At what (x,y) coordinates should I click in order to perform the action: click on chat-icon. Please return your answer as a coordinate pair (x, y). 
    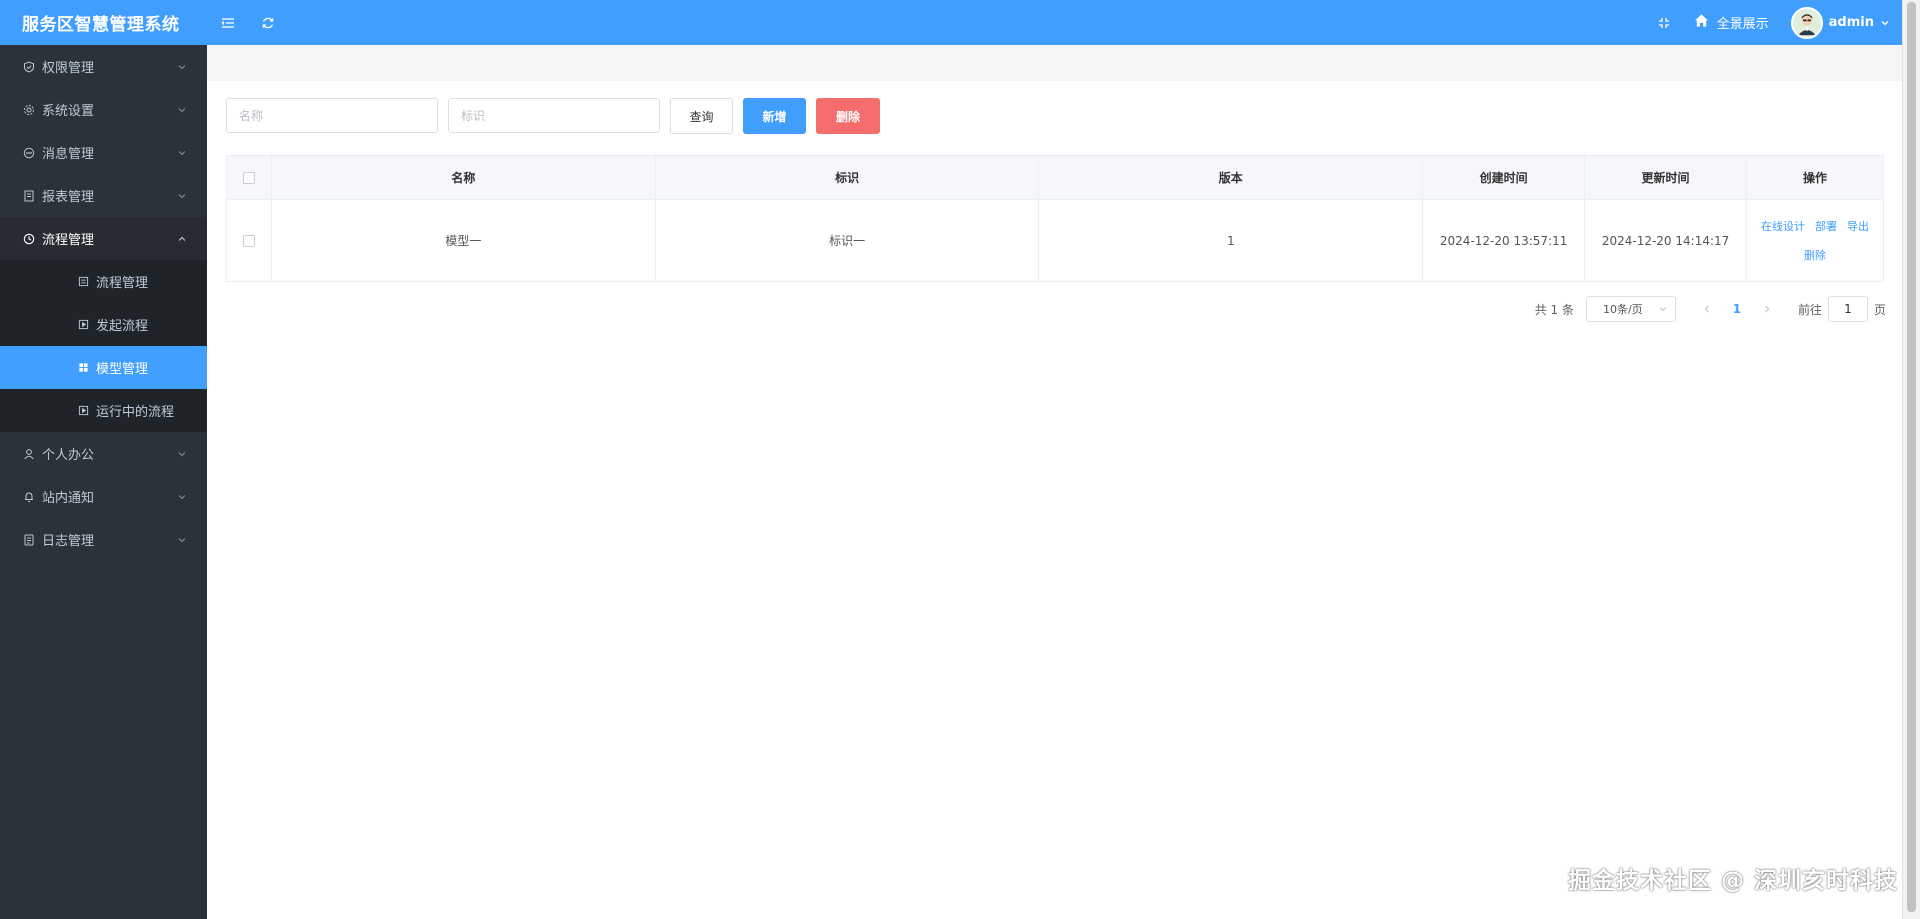
    Looking at the image, I should click on (29, 153).